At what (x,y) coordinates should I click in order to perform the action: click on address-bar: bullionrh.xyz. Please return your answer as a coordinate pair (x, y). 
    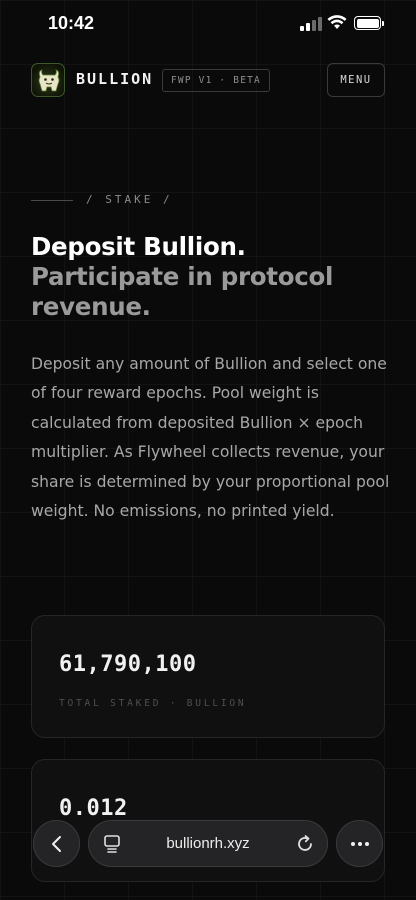
    Looking at the image, I should click on (208, 843).